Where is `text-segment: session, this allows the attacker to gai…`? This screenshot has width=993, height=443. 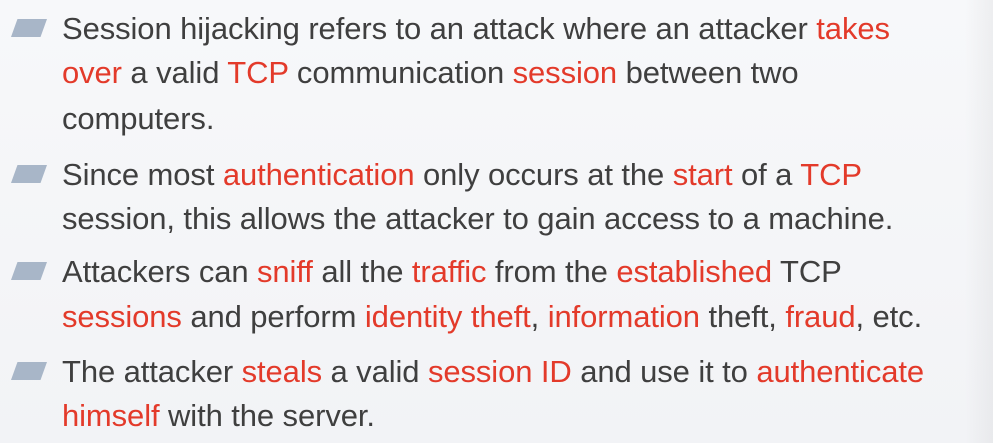 text-segment: session, this allows the attacker to gai… is located at coordinates (478, 218).